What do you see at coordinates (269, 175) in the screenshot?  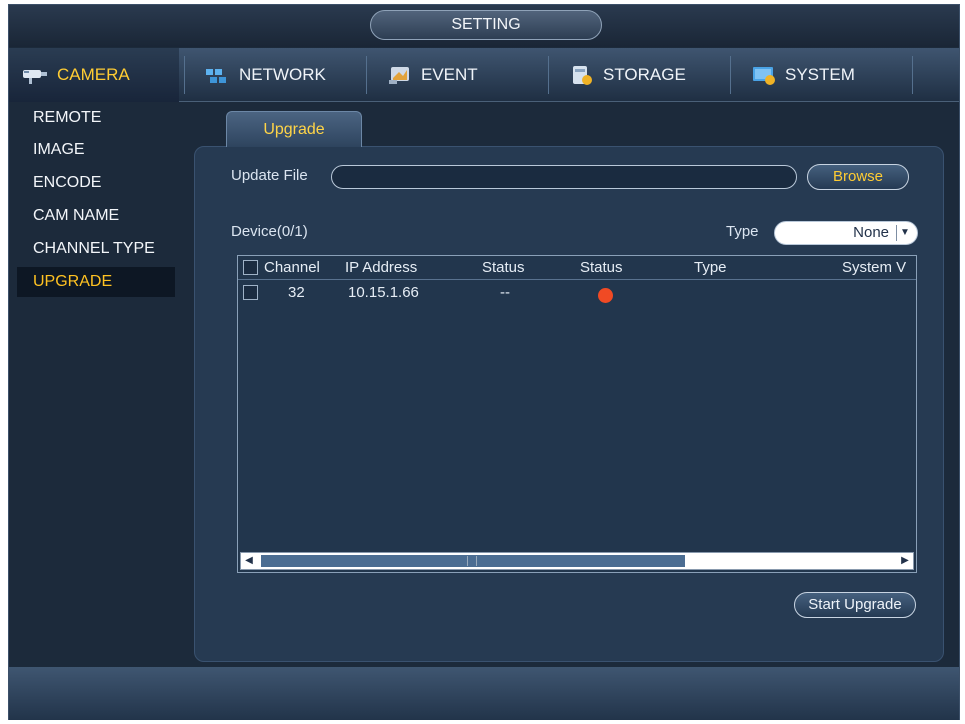 I see `update-file-label: Update File` at bounding box center [269, 175].